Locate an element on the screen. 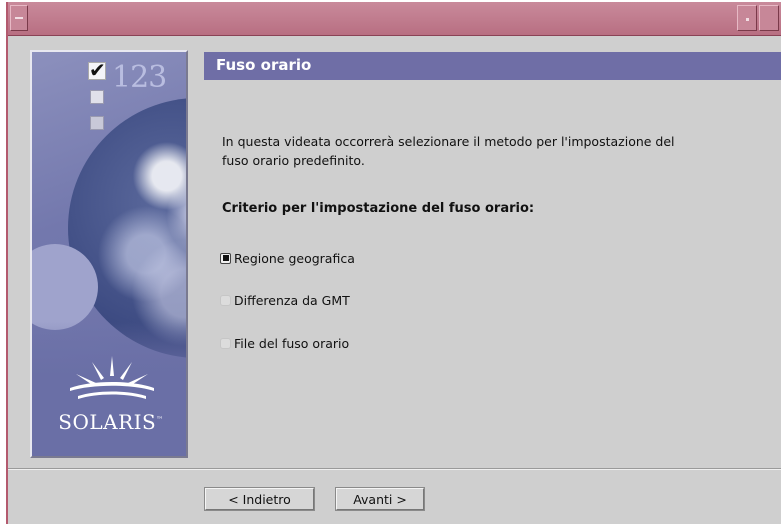 The width and height of the screenshot is (781, 527). page-header: Fuso orario is located at coordinates (492, 66).